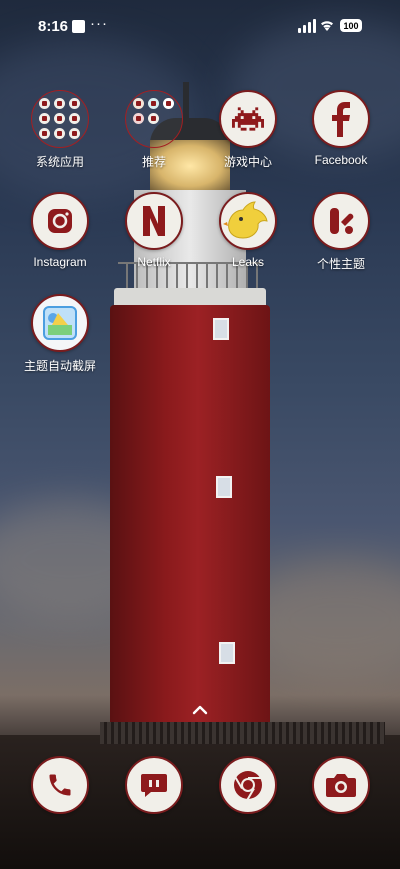 Image resolution: width=400 pixels, height=869 pixels. What do you see at coordinates (60, 323) in the screenshot?
I see `screenshot-icon` at bounding box center [60, 323].